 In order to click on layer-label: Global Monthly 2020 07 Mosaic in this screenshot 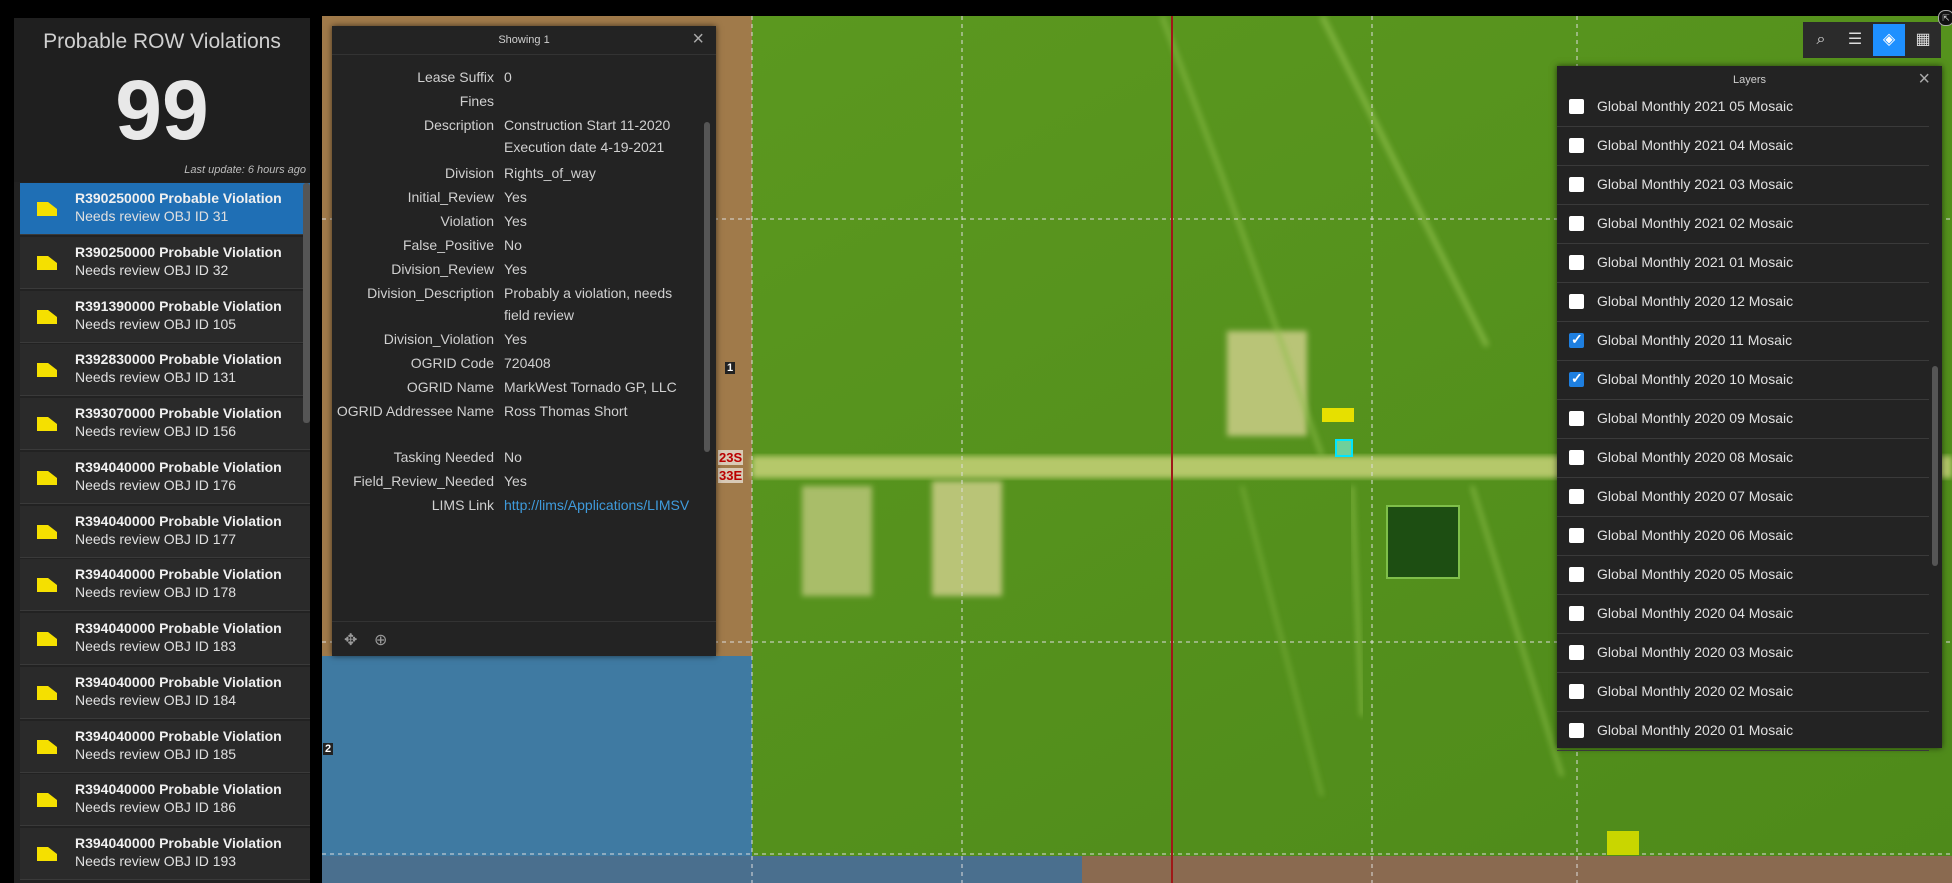, I will do `click(1695, 496)`.